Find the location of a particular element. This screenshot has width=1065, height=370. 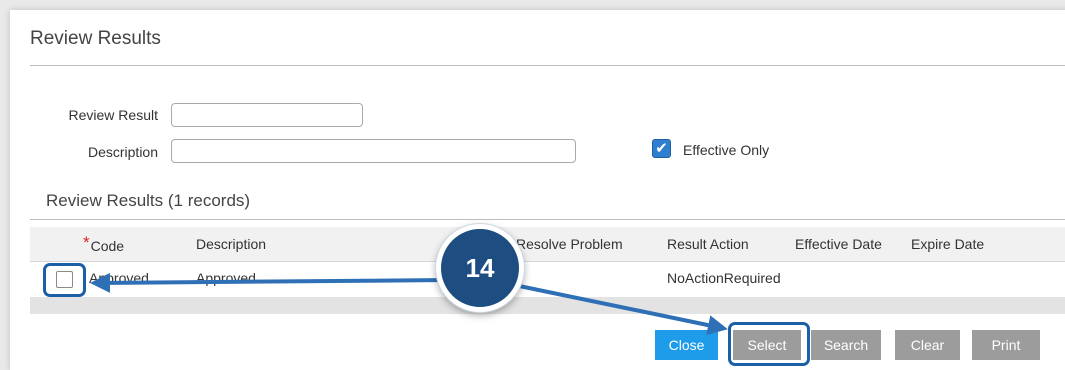

callout-arrow-to-checkbox is located at coordinates (270, 282).